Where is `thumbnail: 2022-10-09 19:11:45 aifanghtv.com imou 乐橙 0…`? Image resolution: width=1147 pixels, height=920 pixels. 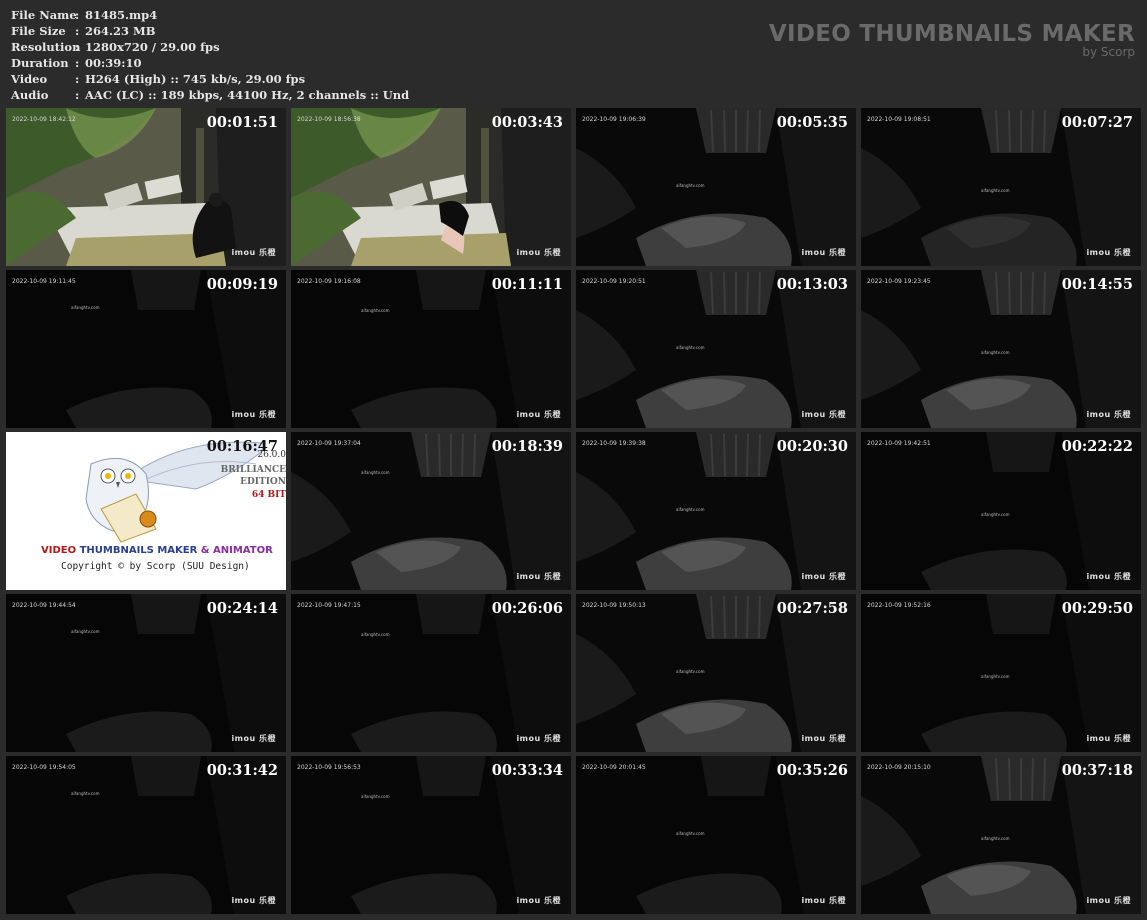 thumbnail: 2022-10-09 19:11:45 aifanghtv.com imou 乐橙 0… is located at coordinates (146, 349).